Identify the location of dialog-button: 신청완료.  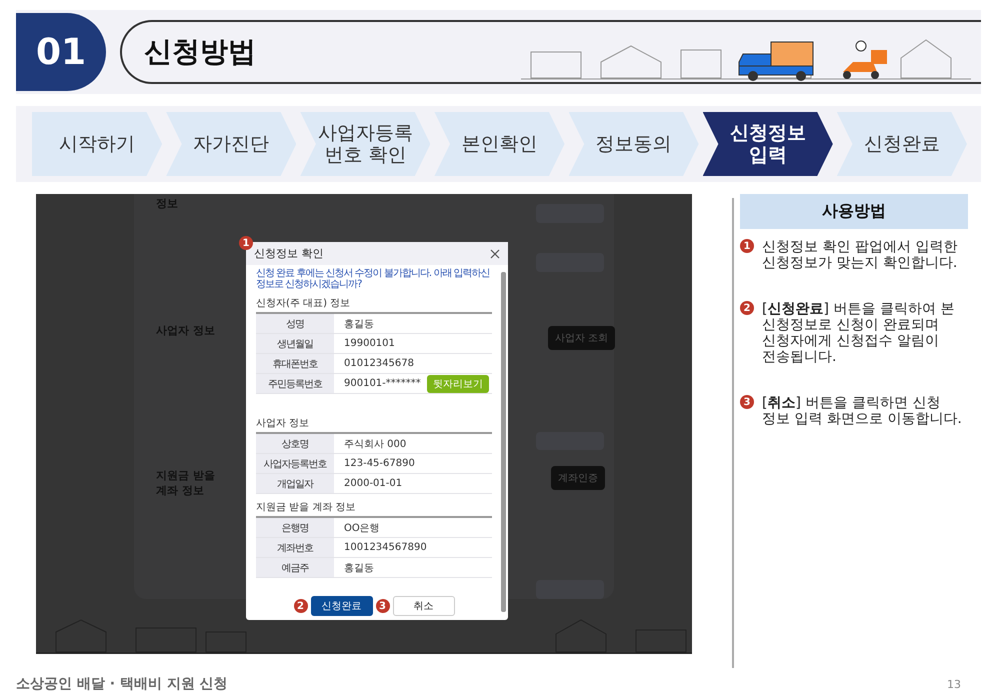
(341, 606).